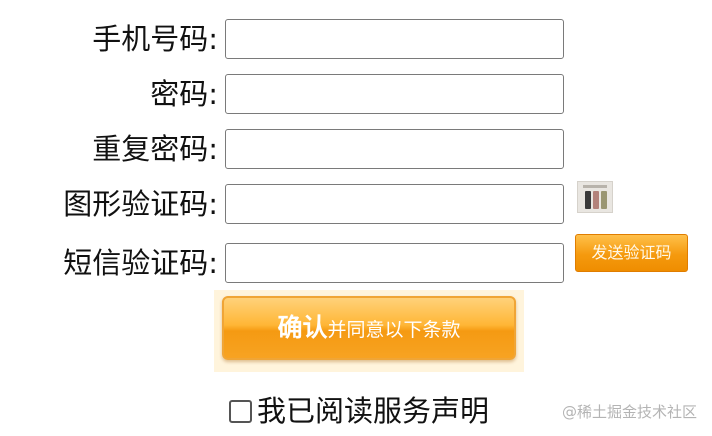 This screenshot has height=436, width=712. What do you see at coordinates (184, 94) in the screenshot?
I see `password-label: 密码:` at bounding box center [184, 94].